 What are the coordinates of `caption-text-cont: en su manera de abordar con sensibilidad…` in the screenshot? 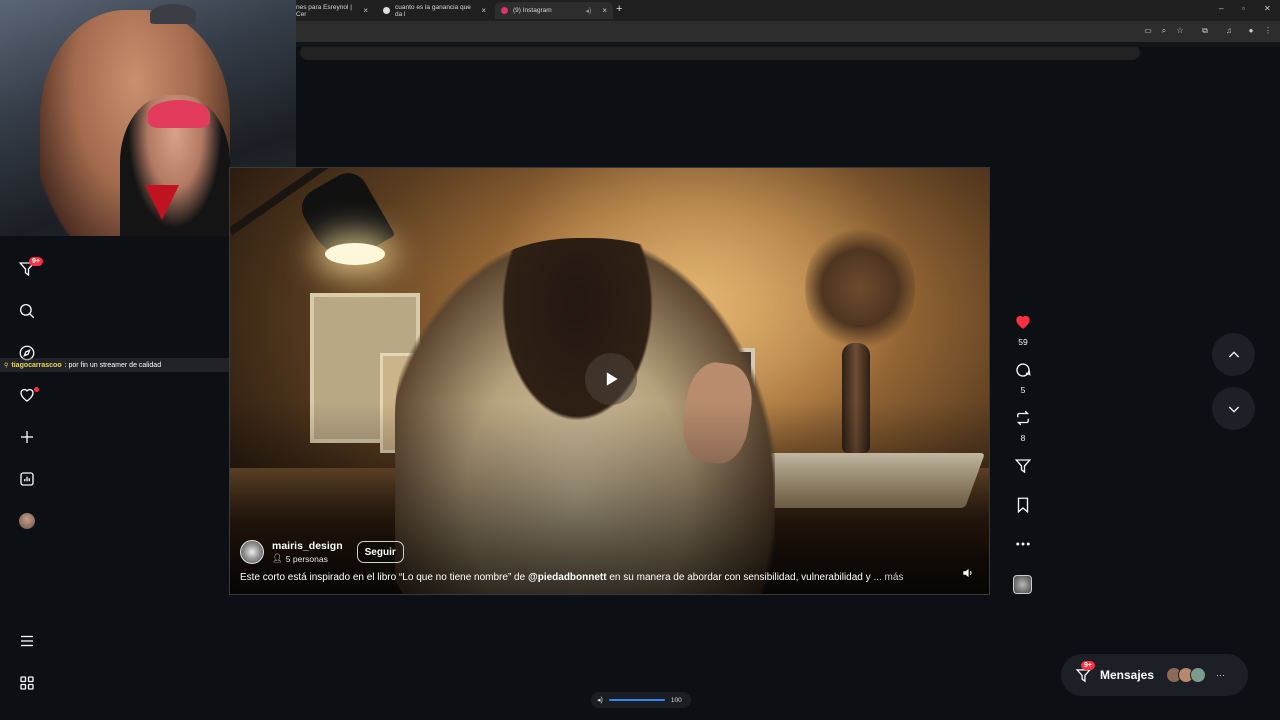 It's located at (740, 577).